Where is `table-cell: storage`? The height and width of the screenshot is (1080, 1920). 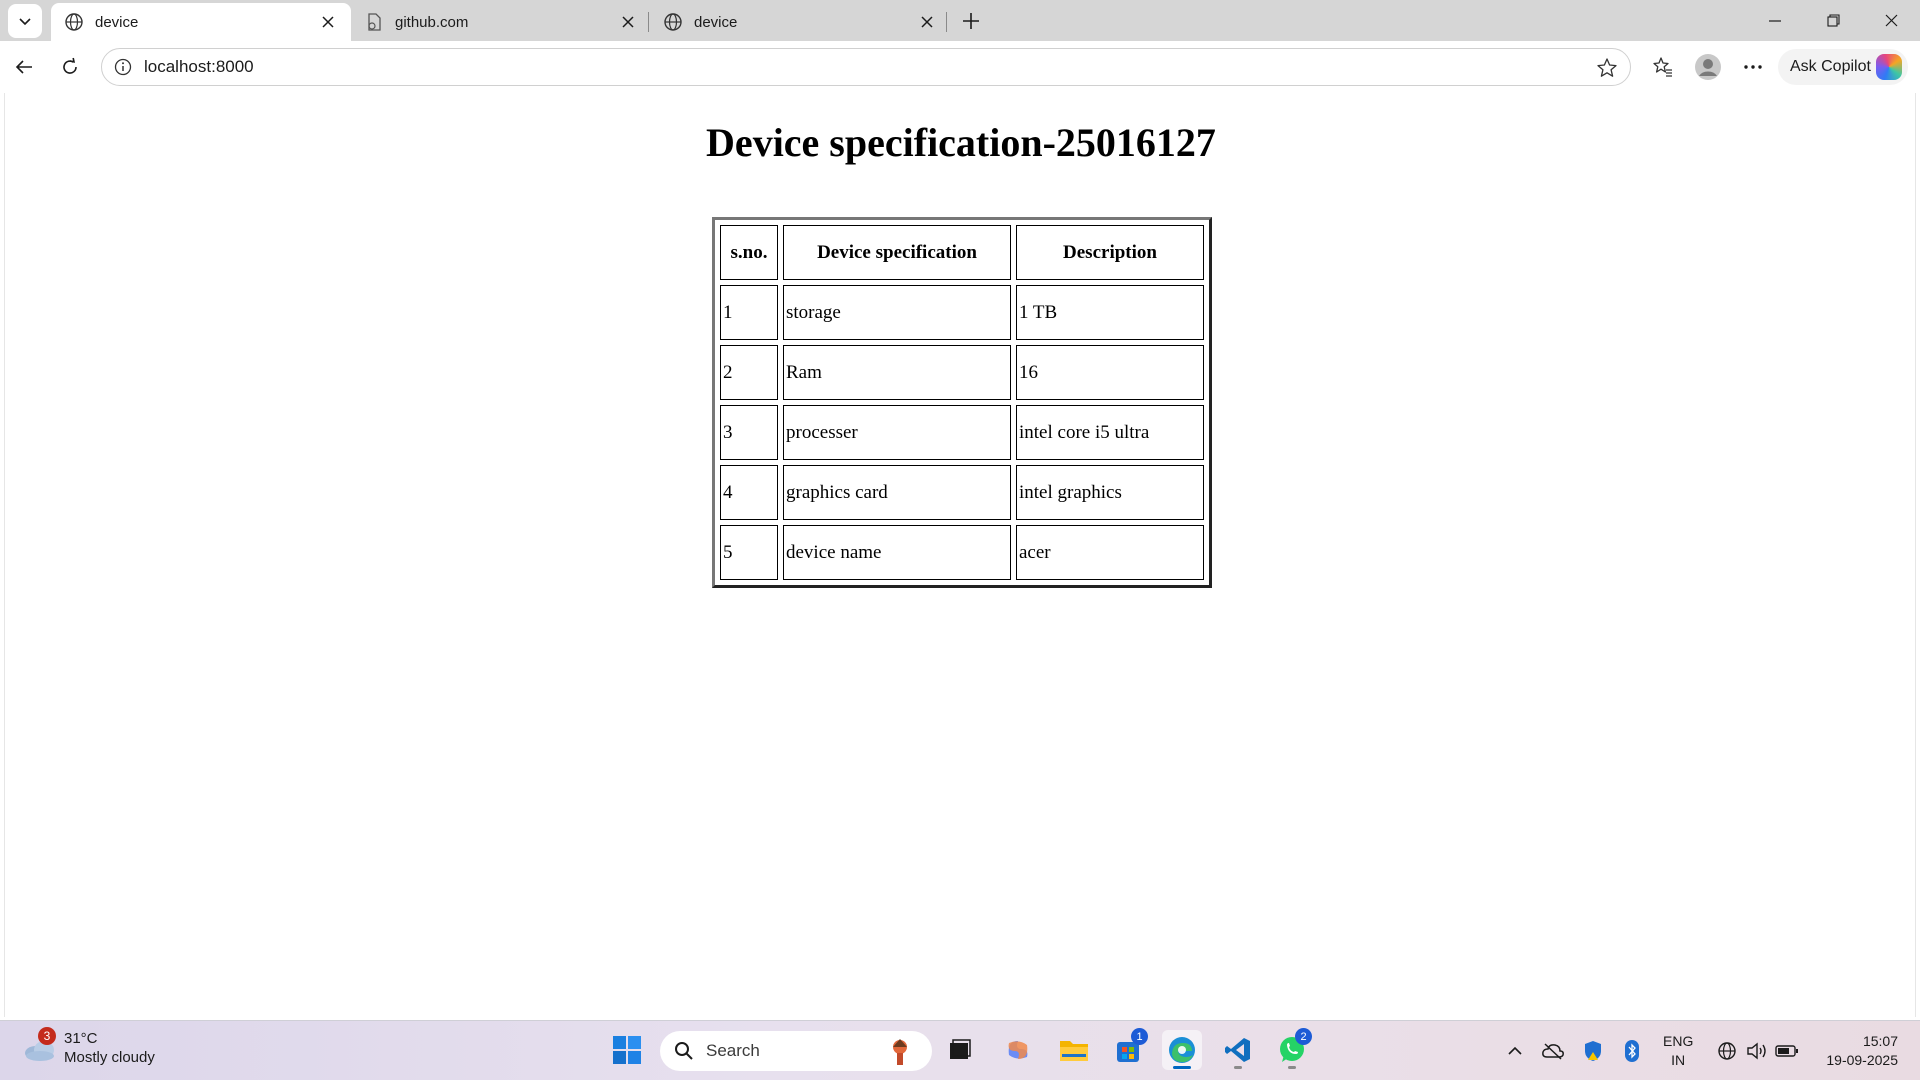
table-cell: storage is located at coordinates (897, 312).